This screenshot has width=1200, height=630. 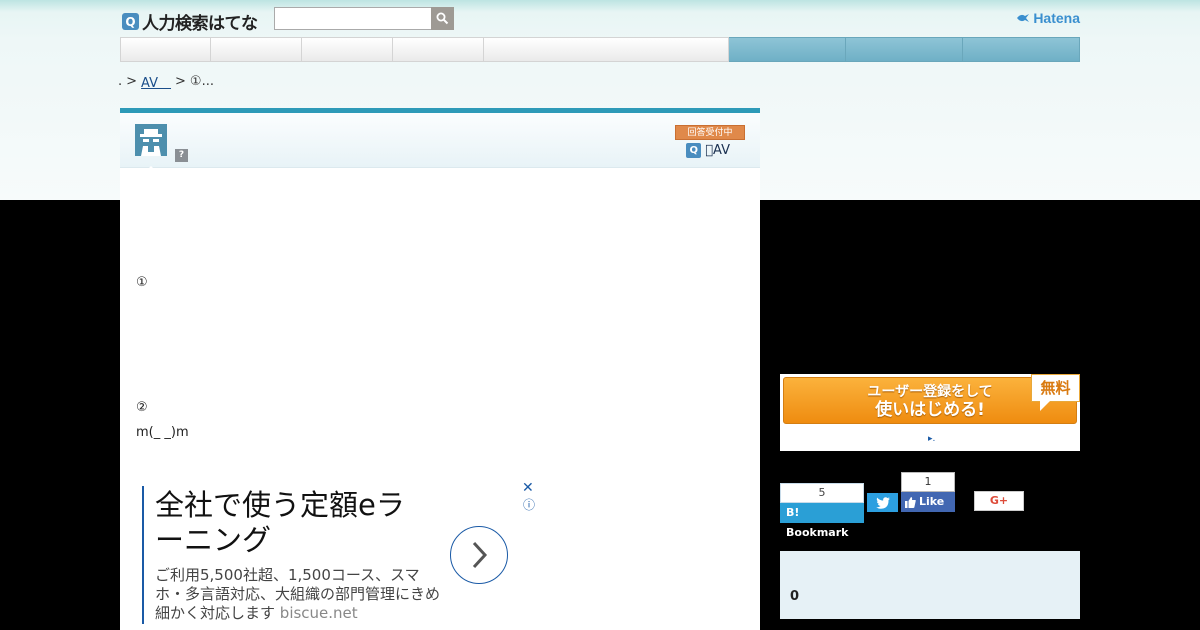 I want to click on ad-title: 全社で使う定額eラーニング, so click(x=290, y=523).